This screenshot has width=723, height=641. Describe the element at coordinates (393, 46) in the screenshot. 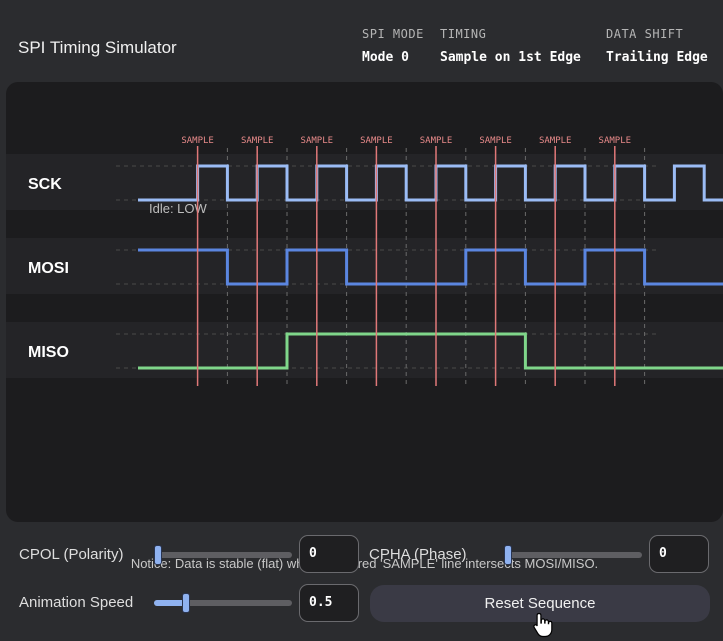

I see `spi-mode-stat: SPI MODE Mode 0` at that location.